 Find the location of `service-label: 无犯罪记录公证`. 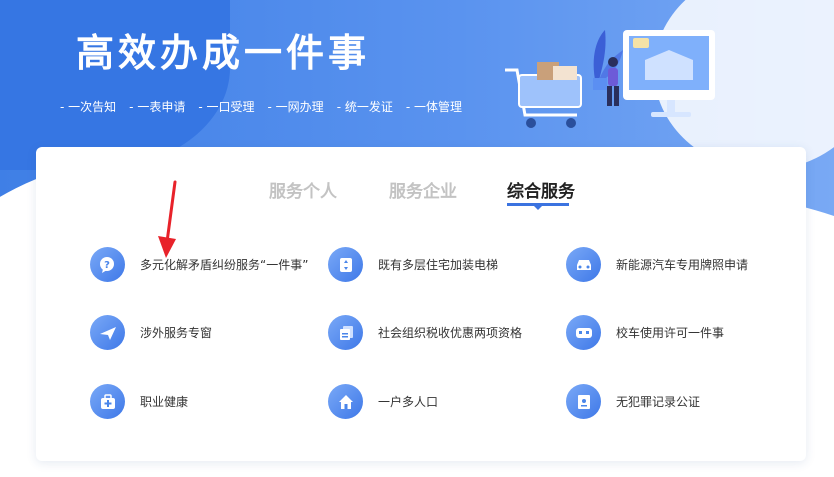

service-label: 无犯罪记录公证 is located at coordinates (658, 402).